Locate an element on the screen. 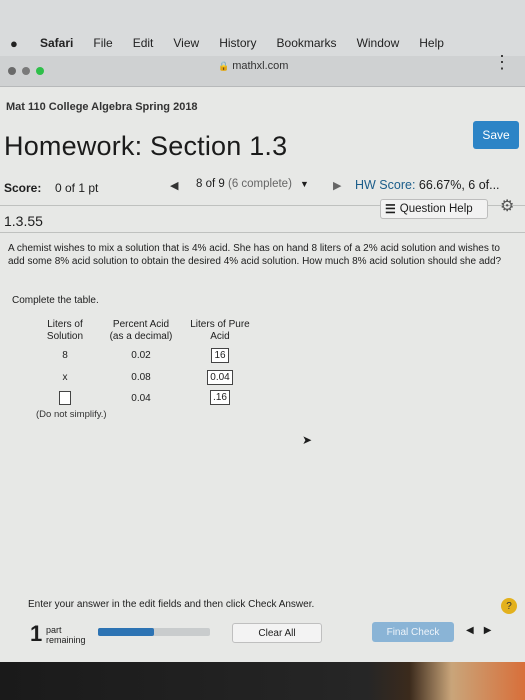 This screenshot has width=525, height=700. progress-bar is located at coordinates (154, 632).